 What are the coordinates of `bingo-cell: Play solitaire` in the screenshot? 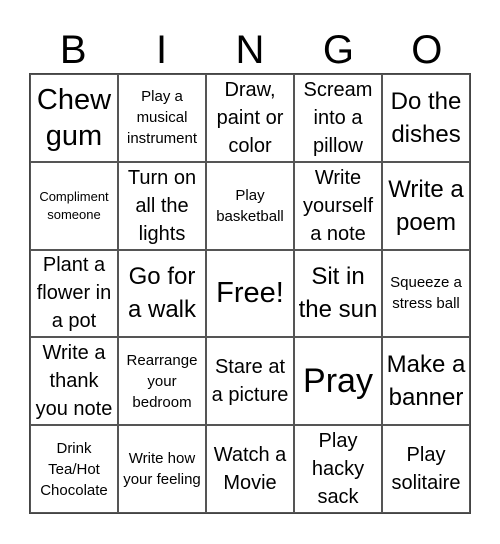 It's located at (426, 469).